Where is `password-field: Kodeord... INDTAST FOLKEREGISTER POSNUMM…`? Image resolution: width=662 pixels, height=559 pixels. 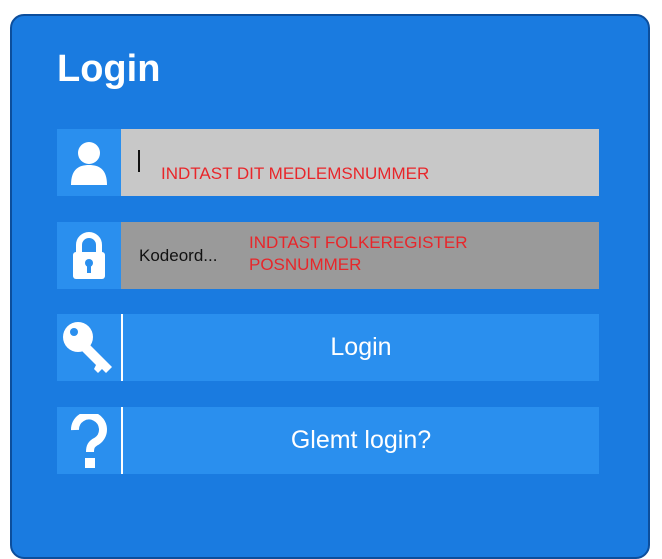
password-field: Kodeord... INDTAST FOLKEREGISTER POSNUMM… is located at coordinates (360, 255).